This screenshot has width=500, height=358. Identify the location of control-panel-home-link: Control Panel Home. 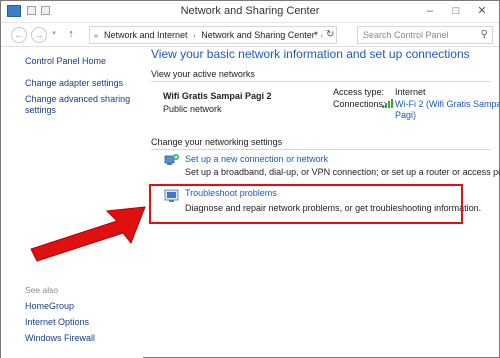
(65, 61).